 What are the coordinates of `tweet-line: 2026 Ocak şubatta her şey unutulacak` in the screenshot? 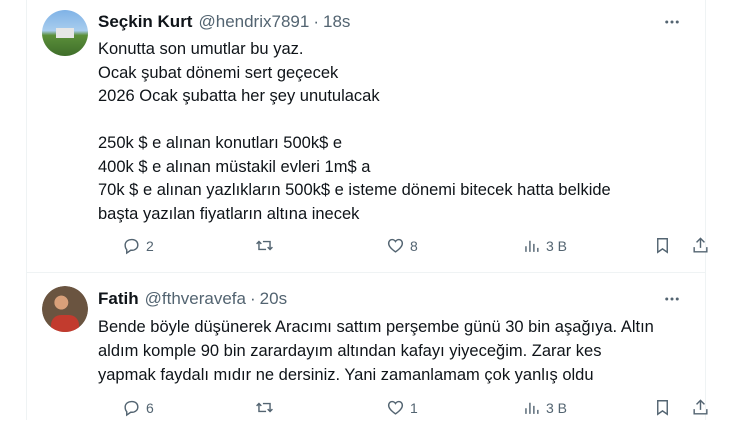 It's located at (239, 96).